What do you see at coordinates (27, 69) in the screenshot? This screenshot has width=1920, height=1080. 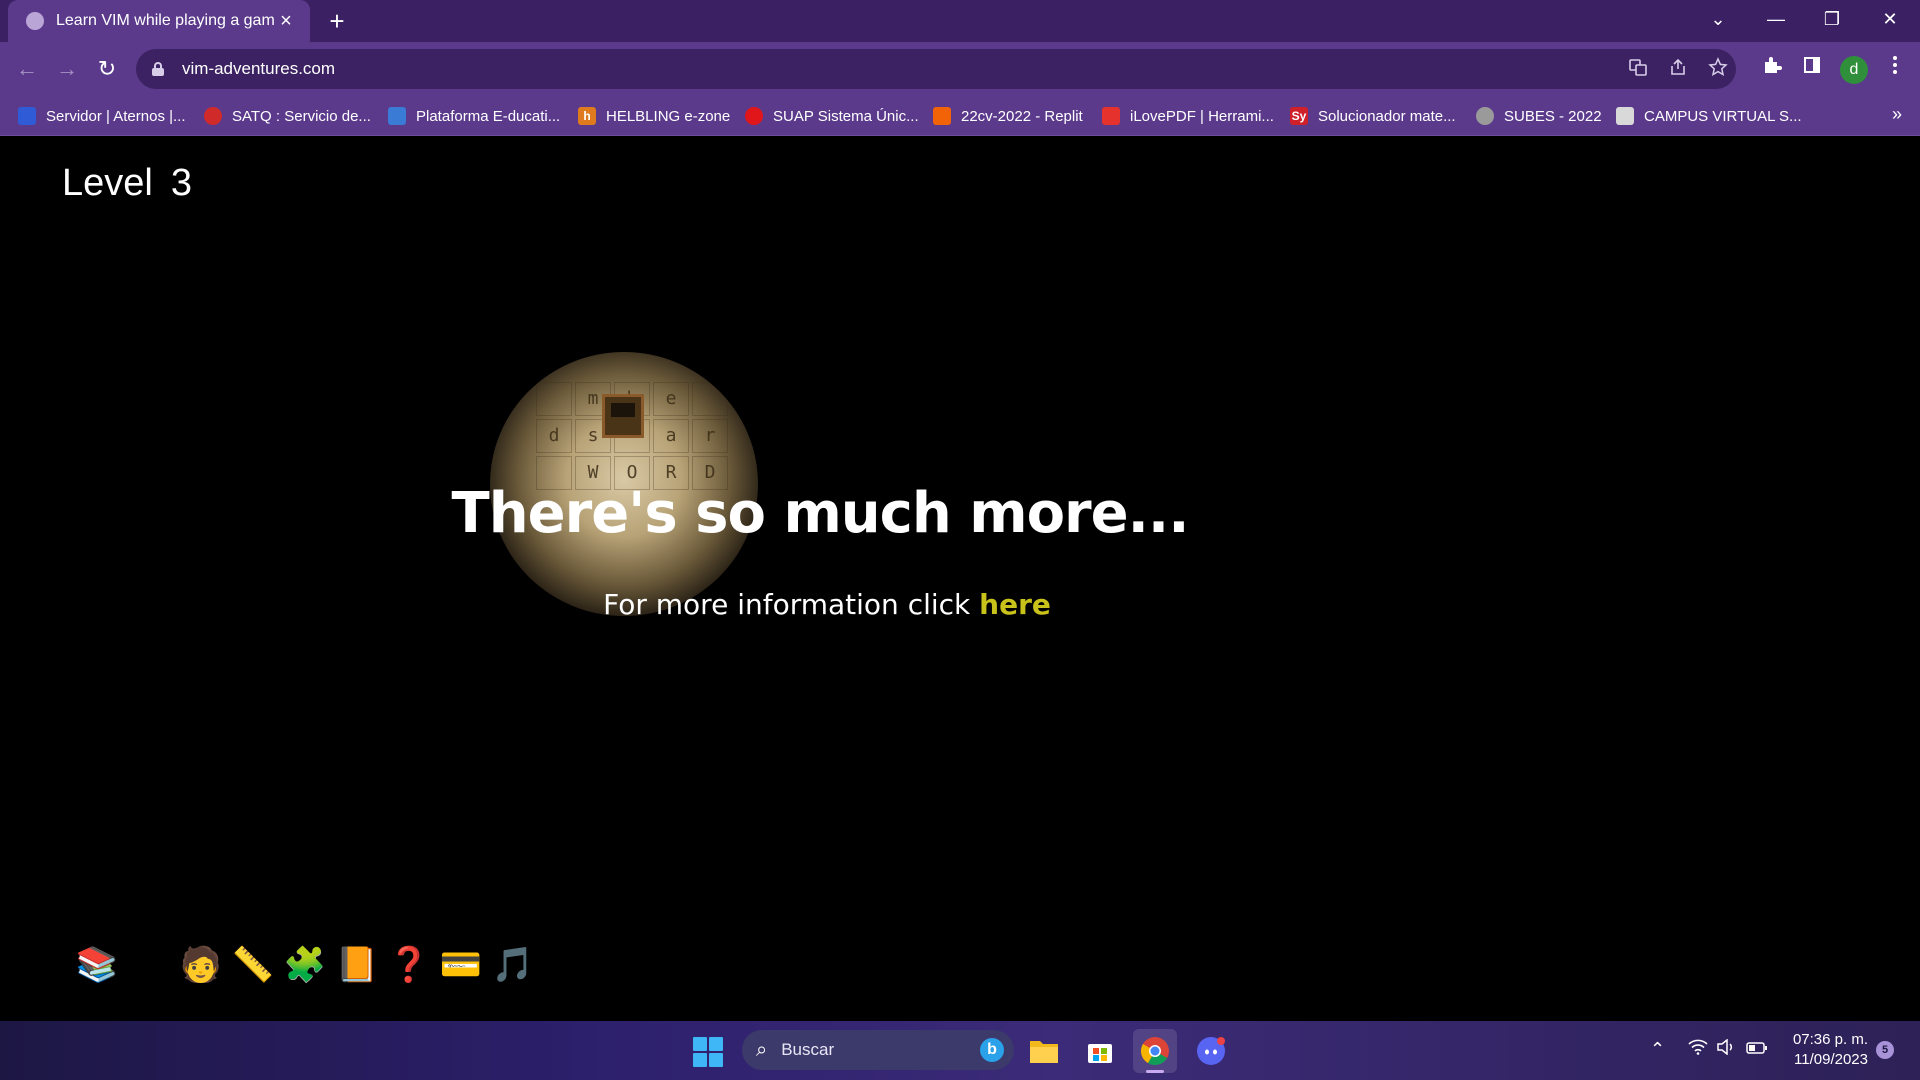 I see `back-button: ←` at bounding box center [27, 69].